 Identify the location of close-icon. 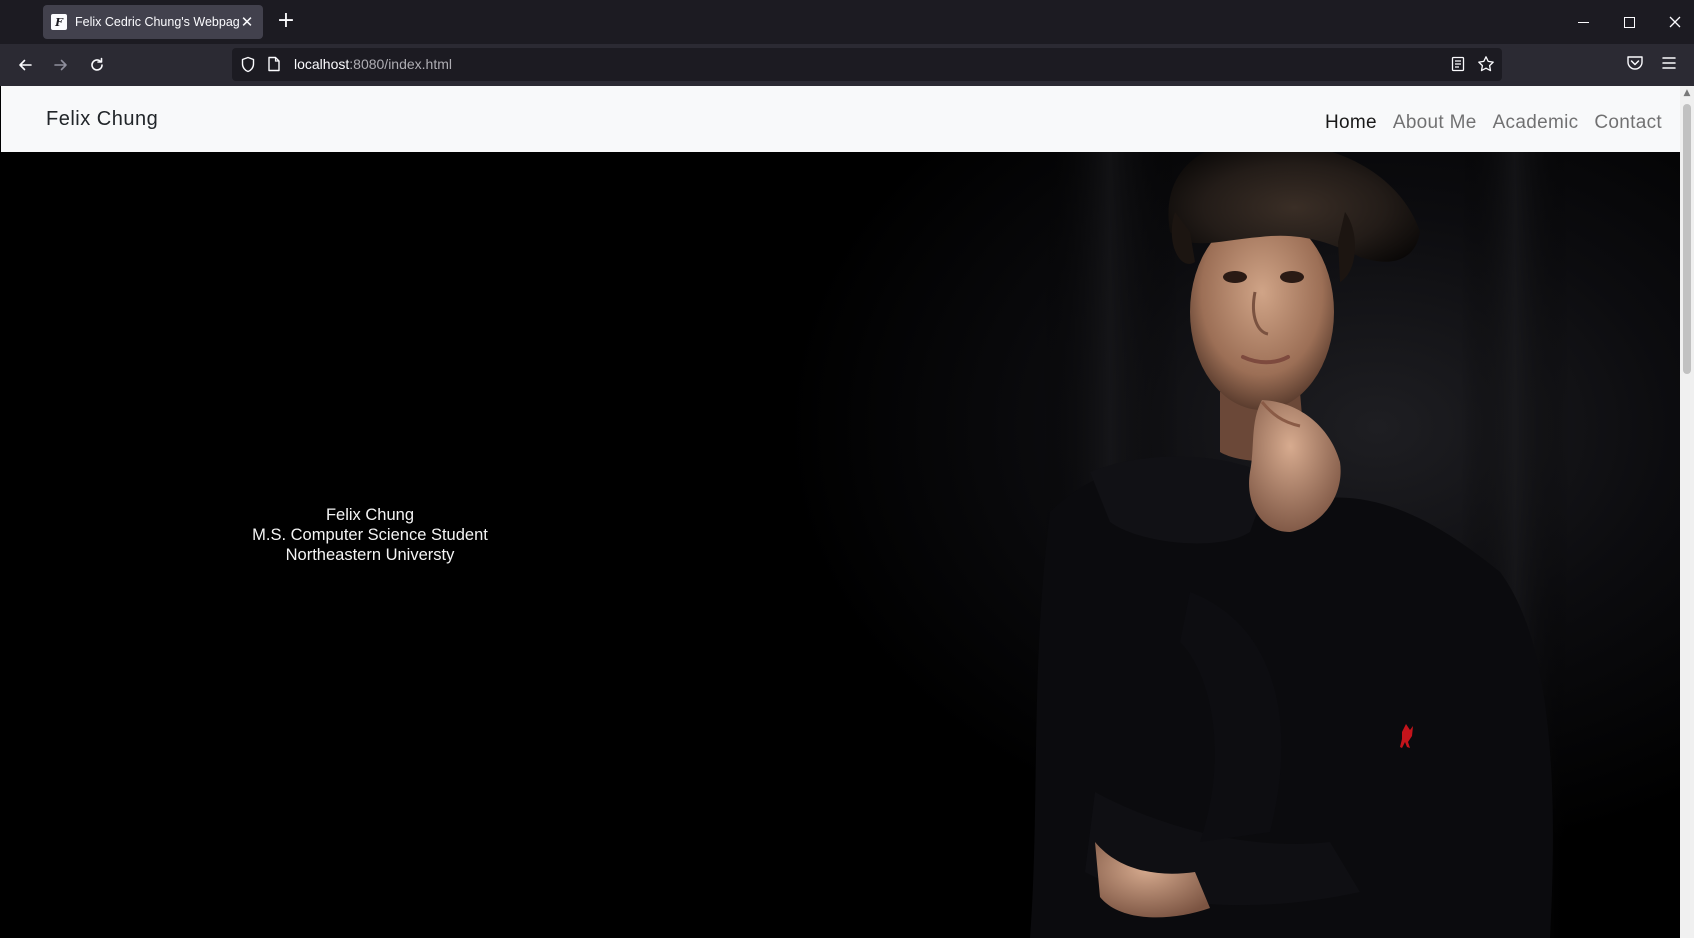
(1675, 22).